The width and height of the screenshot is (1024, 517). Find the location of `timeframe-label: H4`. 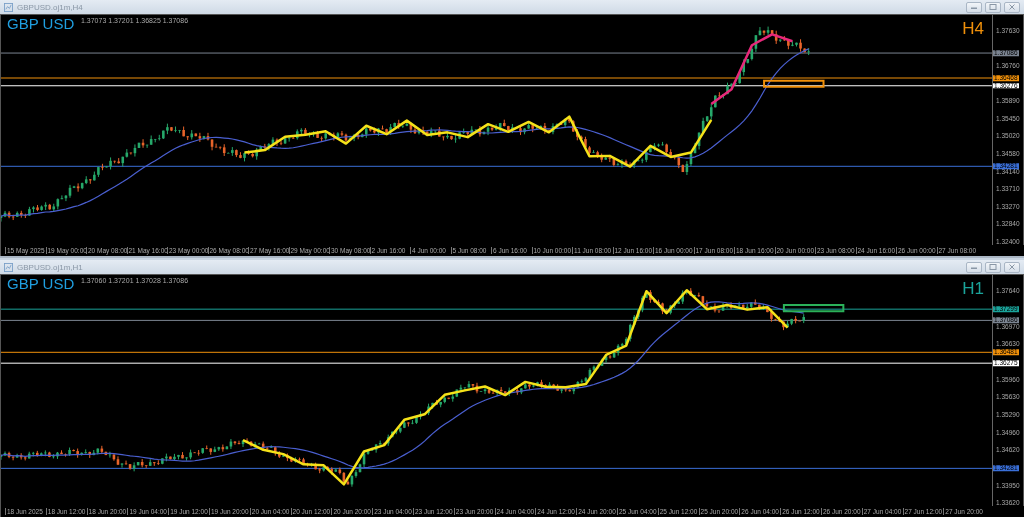

timeframe-label: H4 is located at coordinates (973, 28).